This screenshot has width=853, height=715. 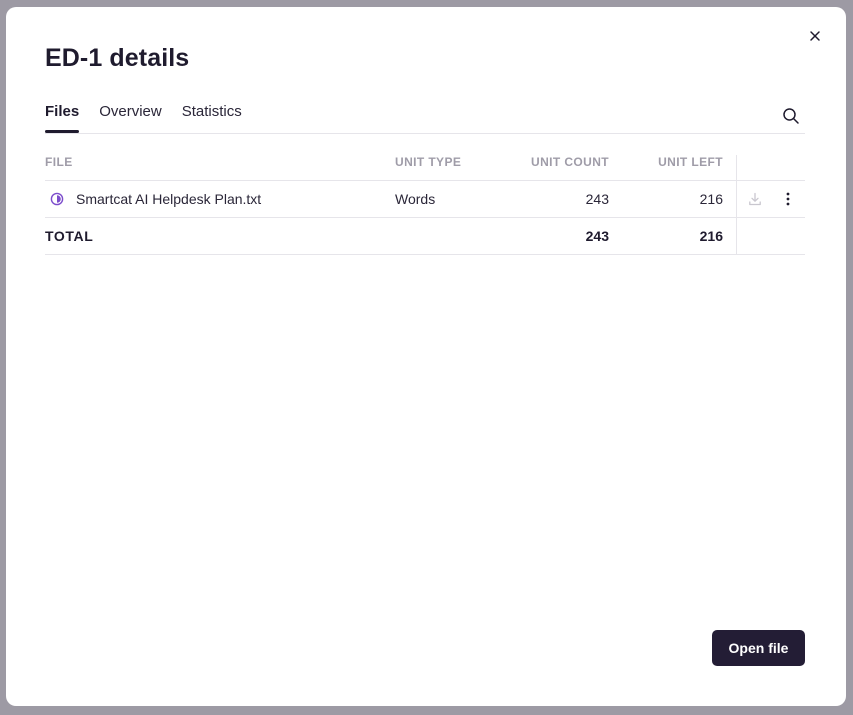 What do you see at coordinates (758, 648) in the screenshot?
I see `open-file-button: Open file` at bounding box center [758, 648].